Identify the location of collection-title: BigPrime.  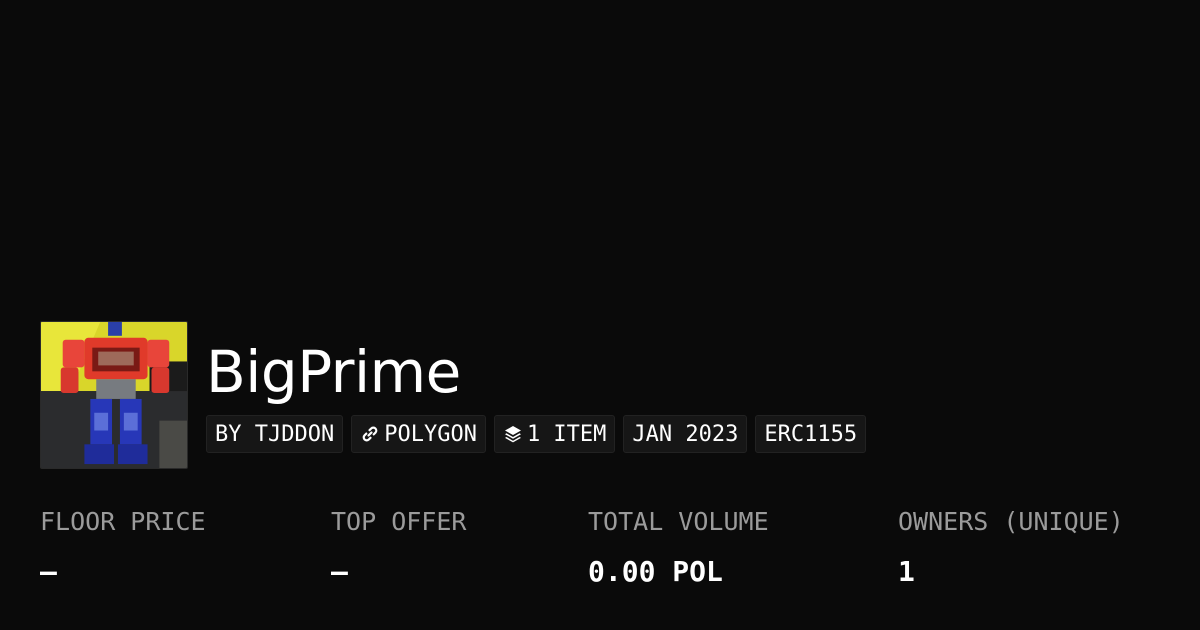
(333, 372).